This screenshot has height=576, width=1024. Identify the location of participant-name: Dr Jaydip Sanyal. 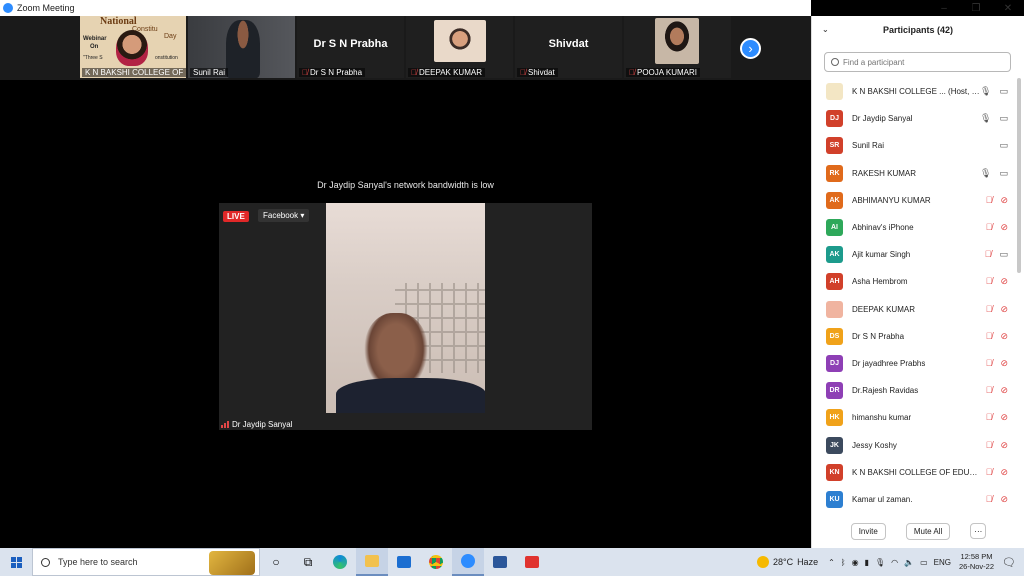
(882, 119).